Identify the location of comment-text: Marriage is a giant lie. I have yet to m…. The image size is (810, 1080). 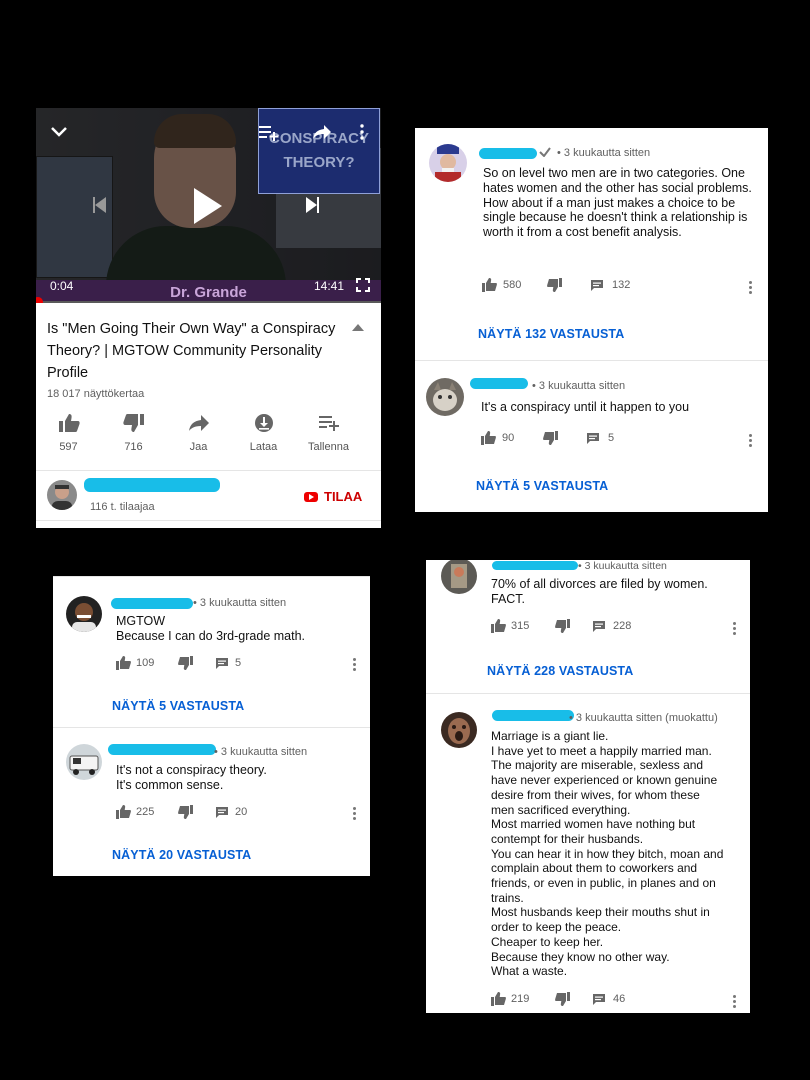
(617, 854).